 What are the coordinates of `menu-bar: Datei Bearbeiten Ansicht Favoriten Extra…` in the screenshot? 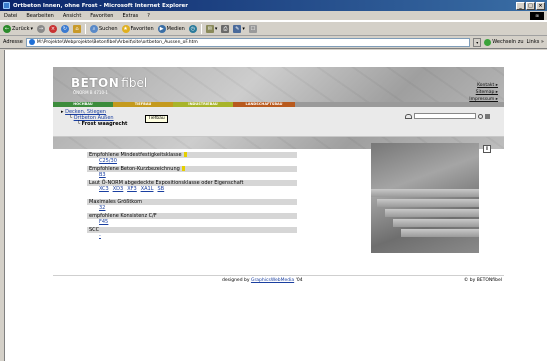 It's located at (273, 16).